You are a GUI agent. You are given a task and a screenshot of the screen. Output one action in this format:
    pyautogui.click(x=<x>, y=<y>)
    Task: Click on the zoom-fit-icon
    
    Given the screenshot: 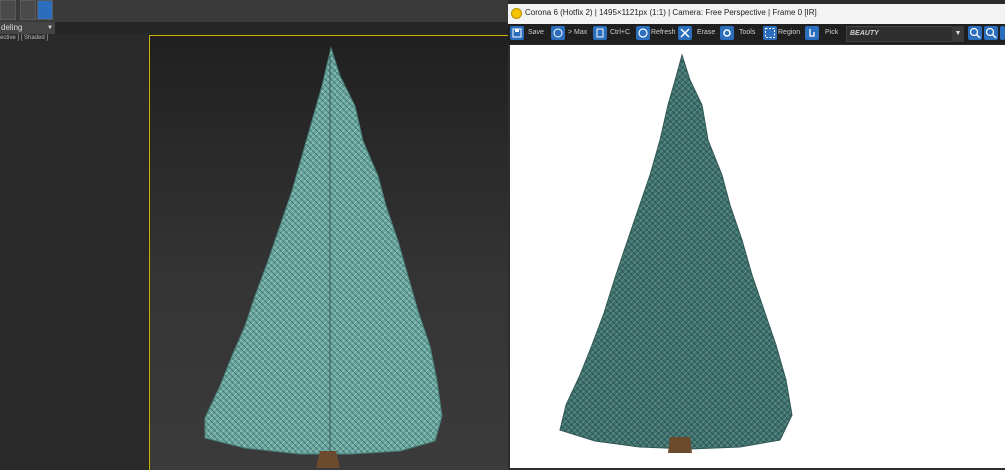 What is the action you would take?
    pyautogui.click(x=1002, y=33)
    